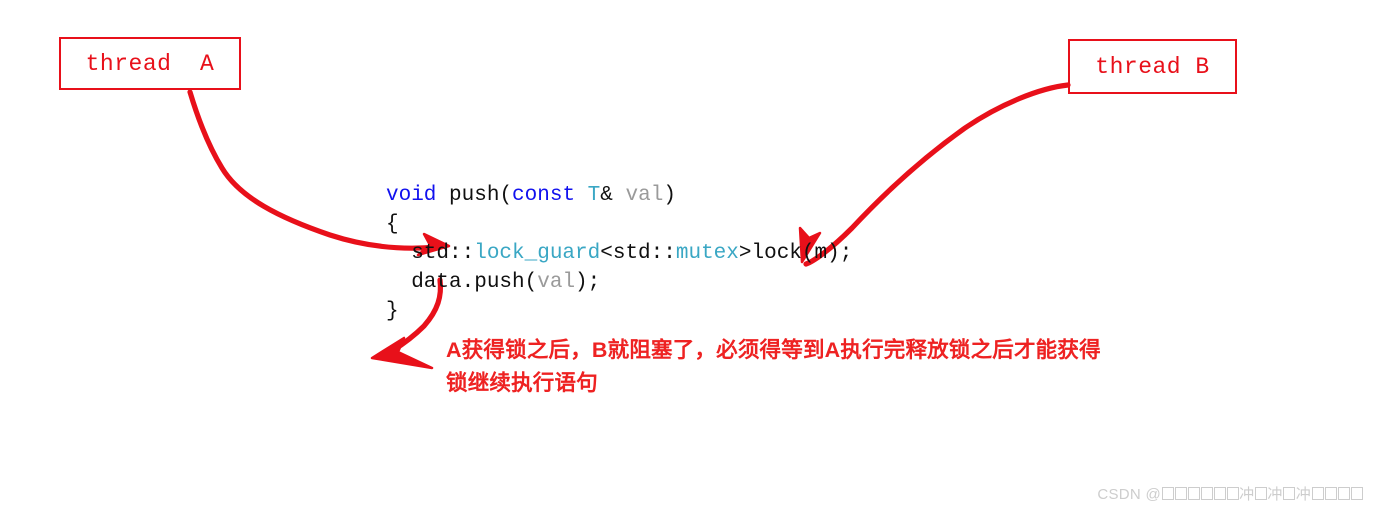 This screenshot has width=1373, height=512. What do you see at coordinates (468, 195) in the screenshot?
I see `code-token-signature-1: push` at bounding box center [468, 195].